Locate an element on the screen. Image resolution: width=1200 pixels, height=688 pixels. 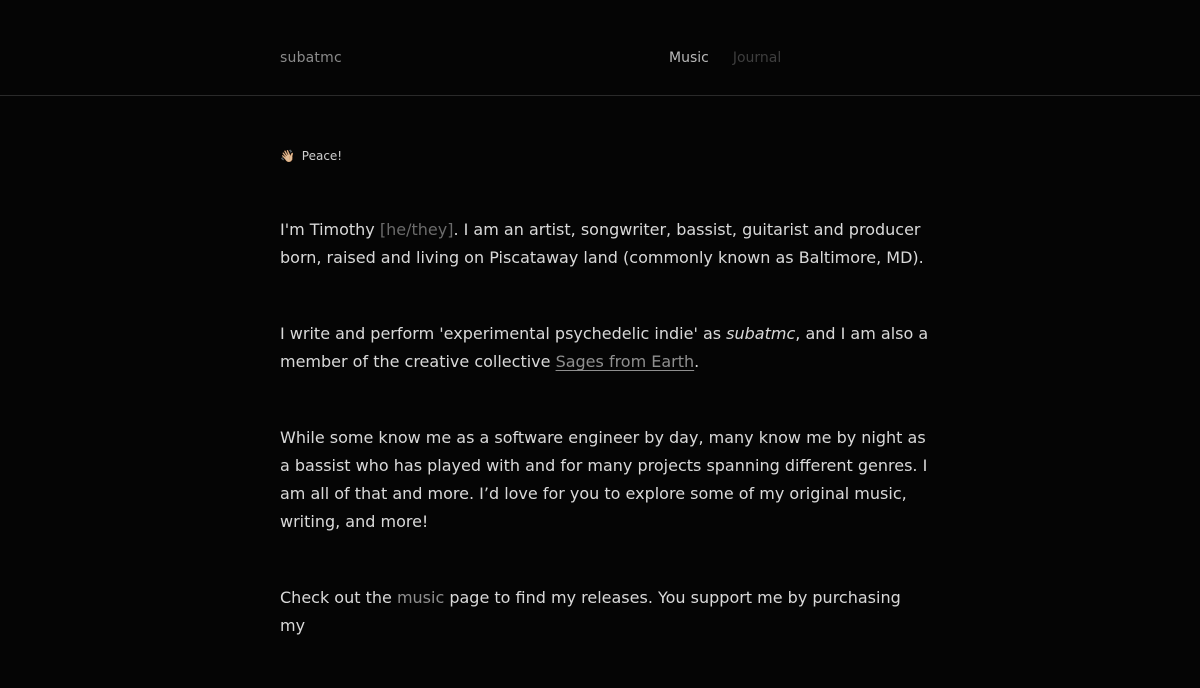
greeting: 👋🏼 Peace! is located at coordinates (605, 156).